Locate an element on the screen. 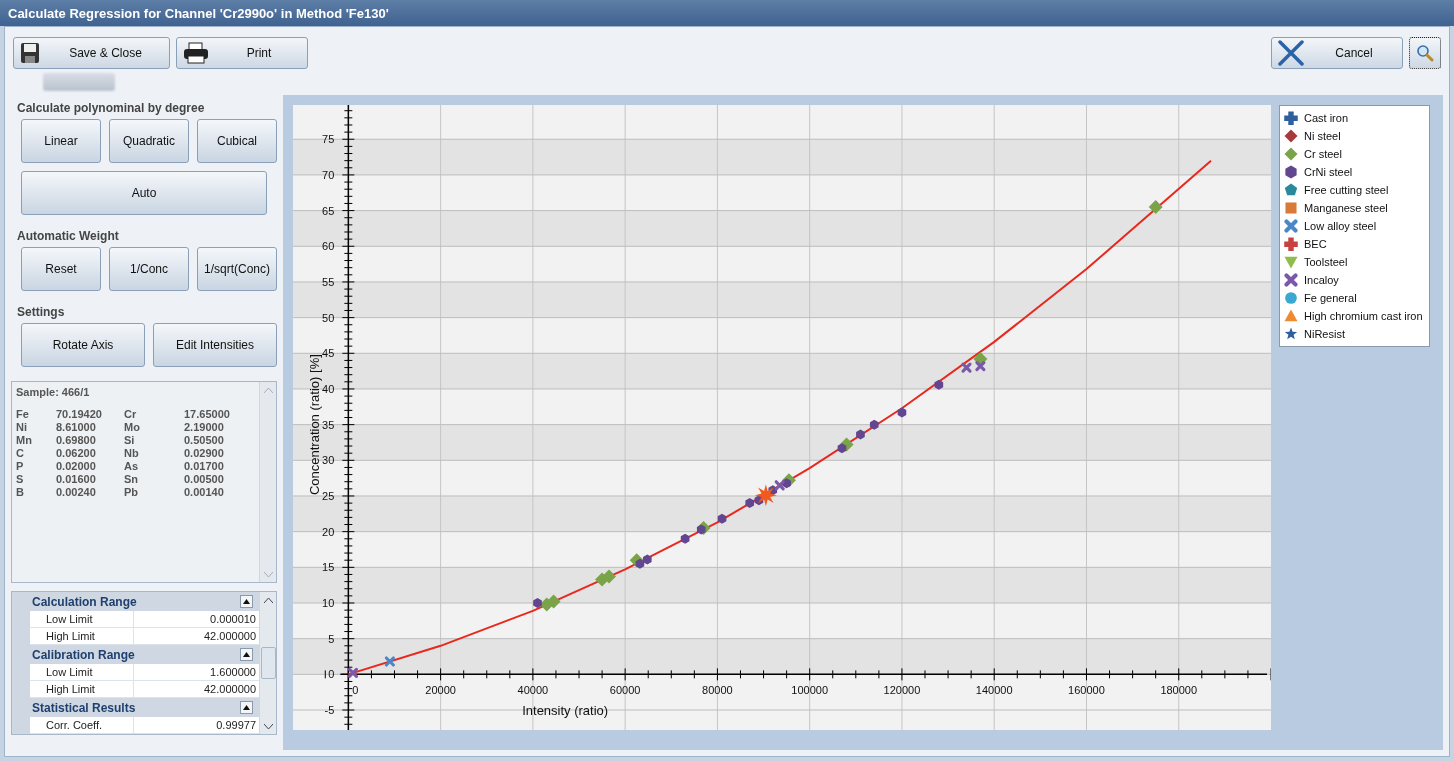  legend-label: Free cutting steel is located at coordinates (1346, 190).